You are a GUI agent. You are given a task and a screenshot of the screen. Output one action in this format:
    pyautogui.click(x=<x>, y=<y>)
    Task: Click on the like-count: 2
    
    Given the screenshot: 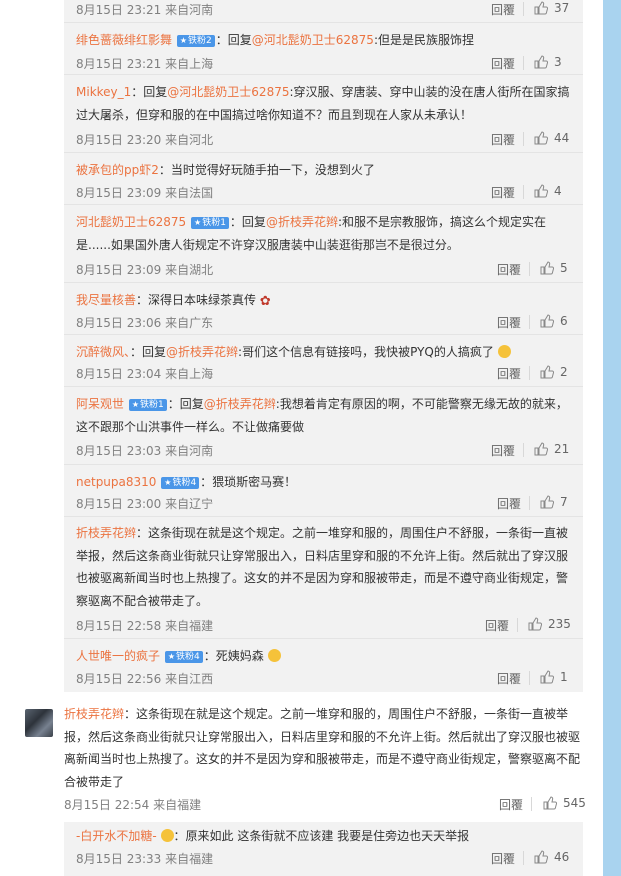 What is the action you would take?
    pyautogui.click(x=564, y=372)
    